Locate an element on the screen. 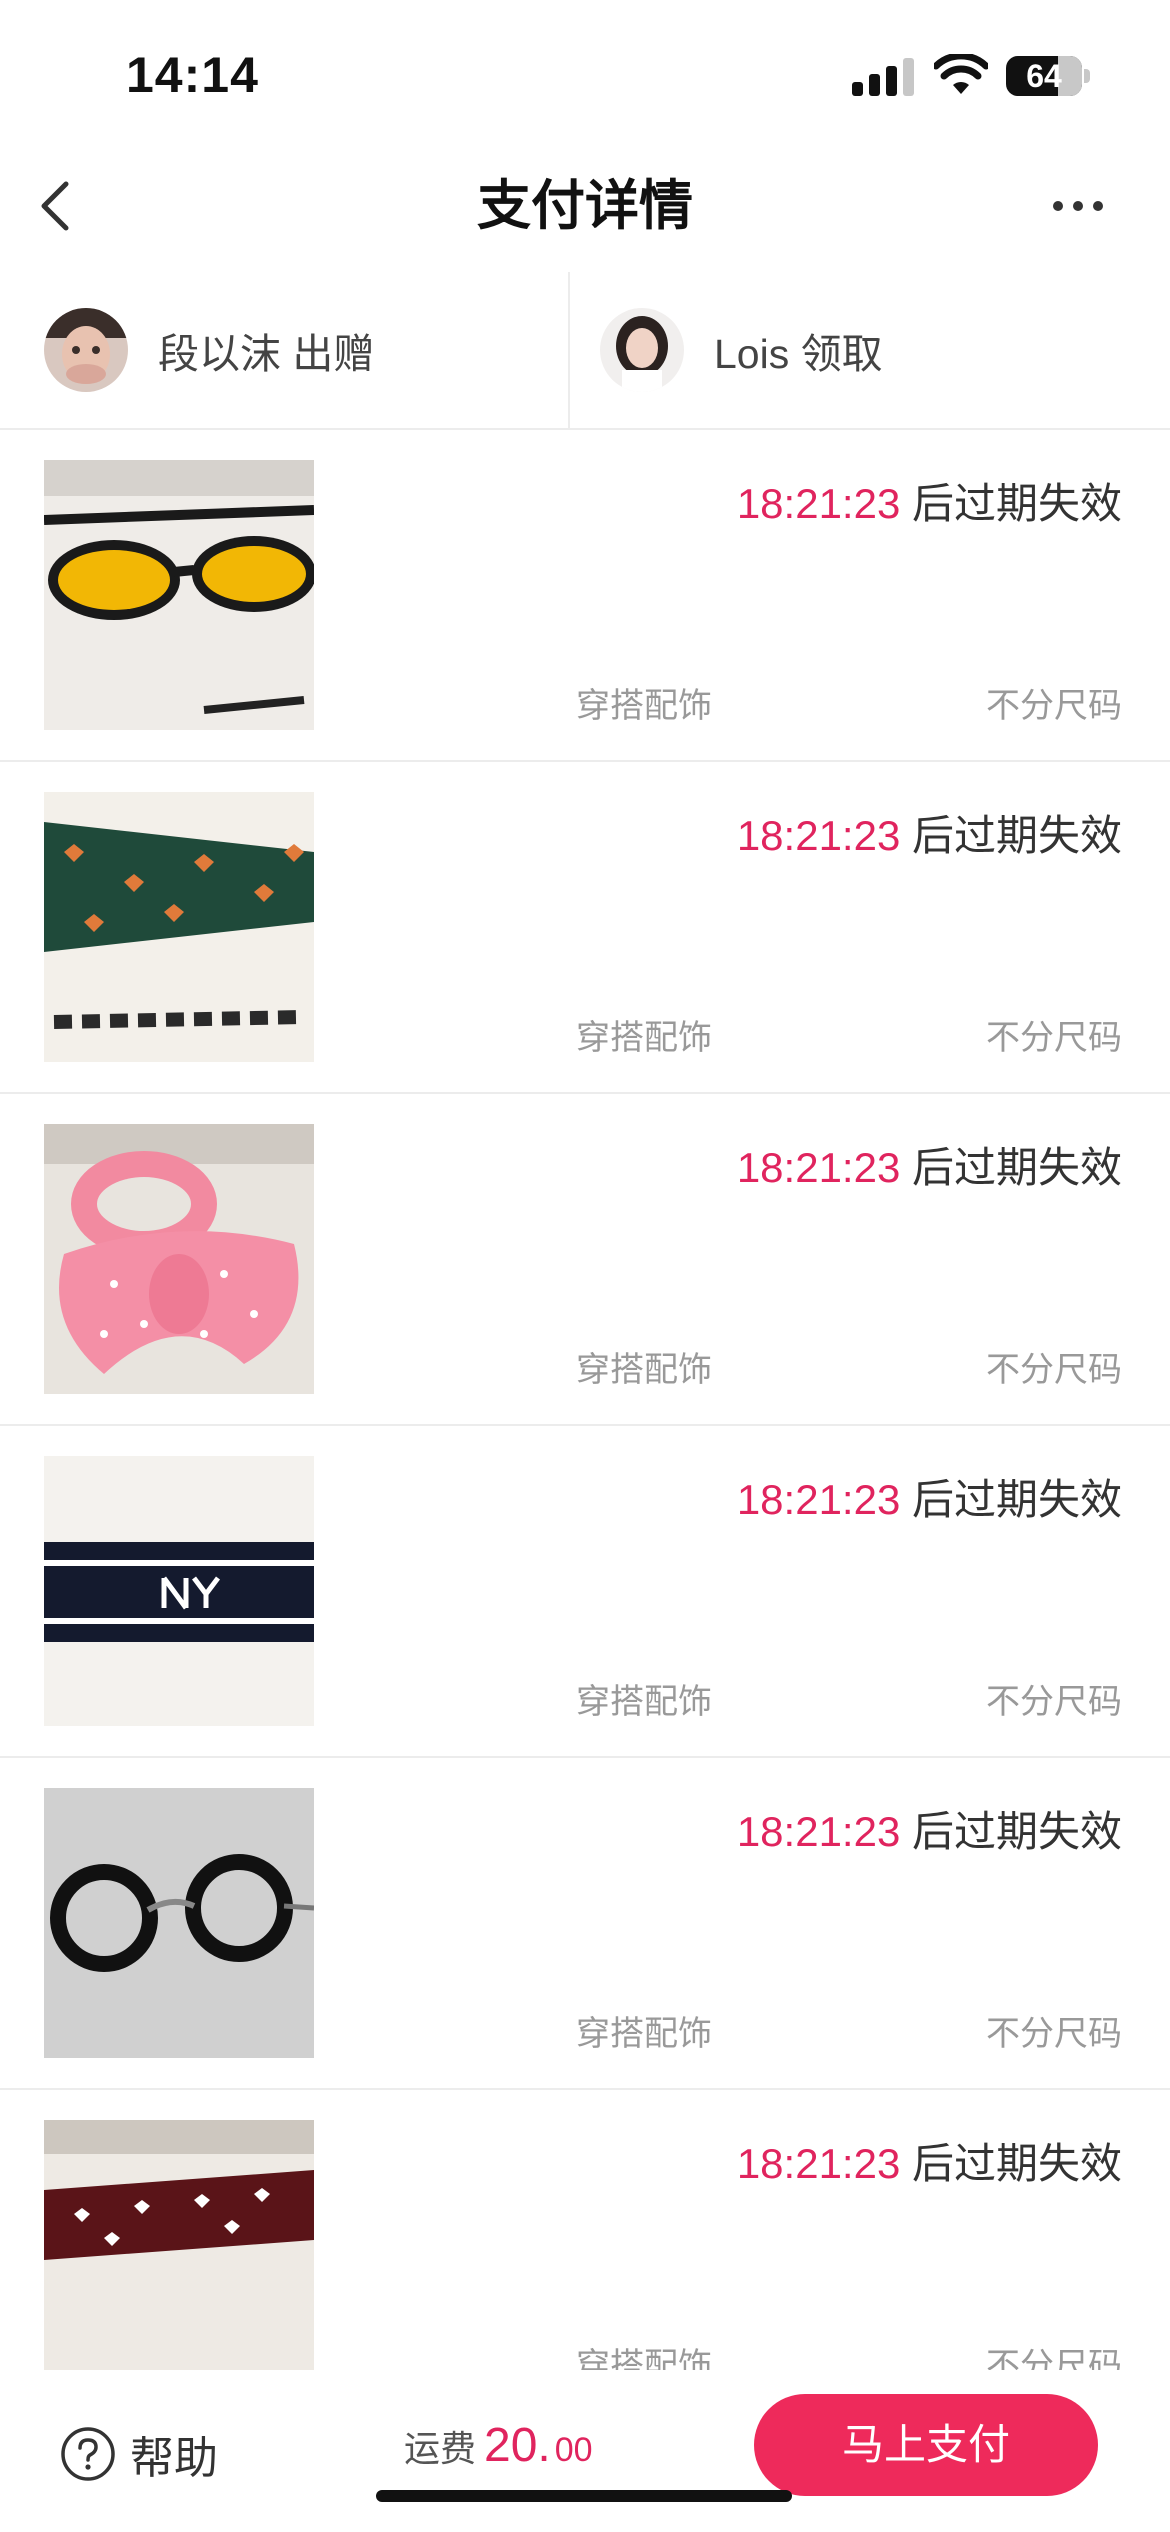 The width and height of the screenshot is (1170, 2532). back-icon is located at coordinates (58, 206).